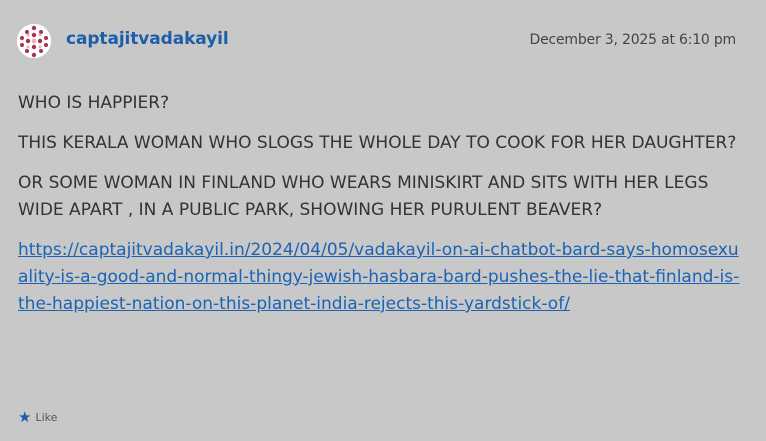  Describe the element at coordinates (633, 40) in the screenshot. I see `comment-date: December 3, 2025 at 6:10 pm` at that location.